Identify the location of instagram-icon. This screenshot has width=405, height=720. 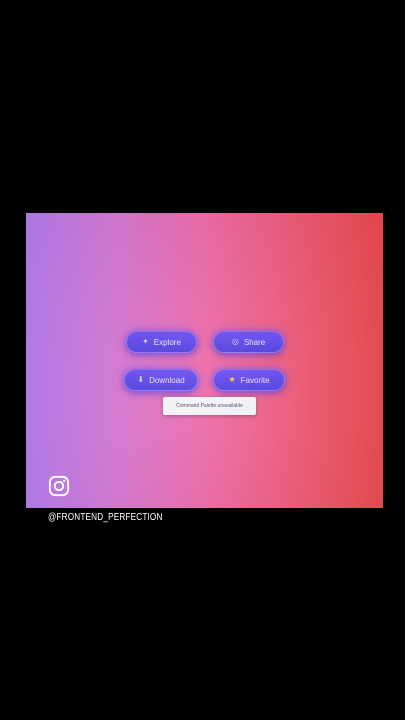
(59, 486).